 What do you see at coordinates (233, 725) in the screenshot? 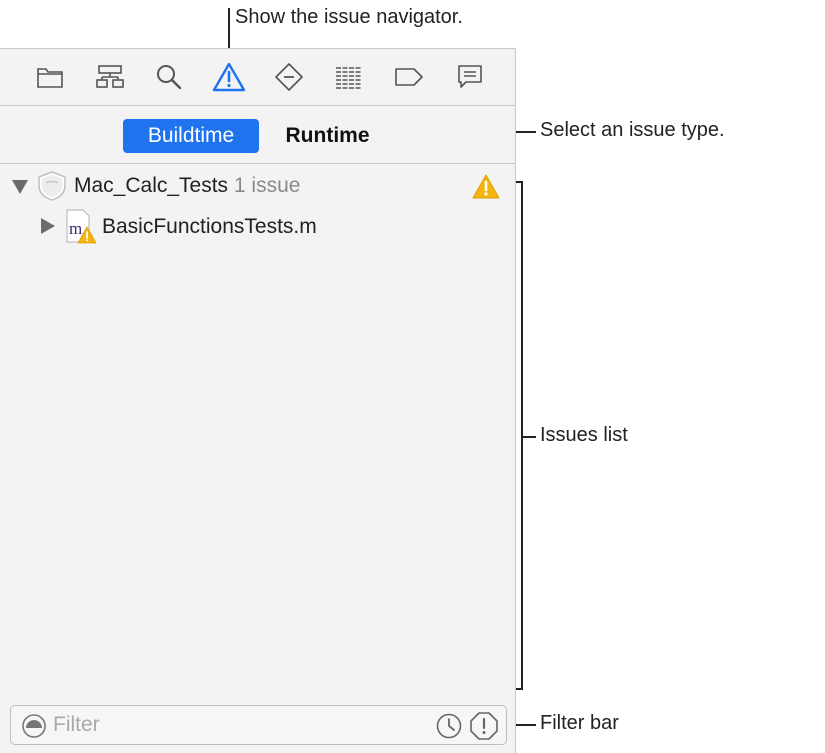
I see `filter-input` at bounding box center [233, 725].